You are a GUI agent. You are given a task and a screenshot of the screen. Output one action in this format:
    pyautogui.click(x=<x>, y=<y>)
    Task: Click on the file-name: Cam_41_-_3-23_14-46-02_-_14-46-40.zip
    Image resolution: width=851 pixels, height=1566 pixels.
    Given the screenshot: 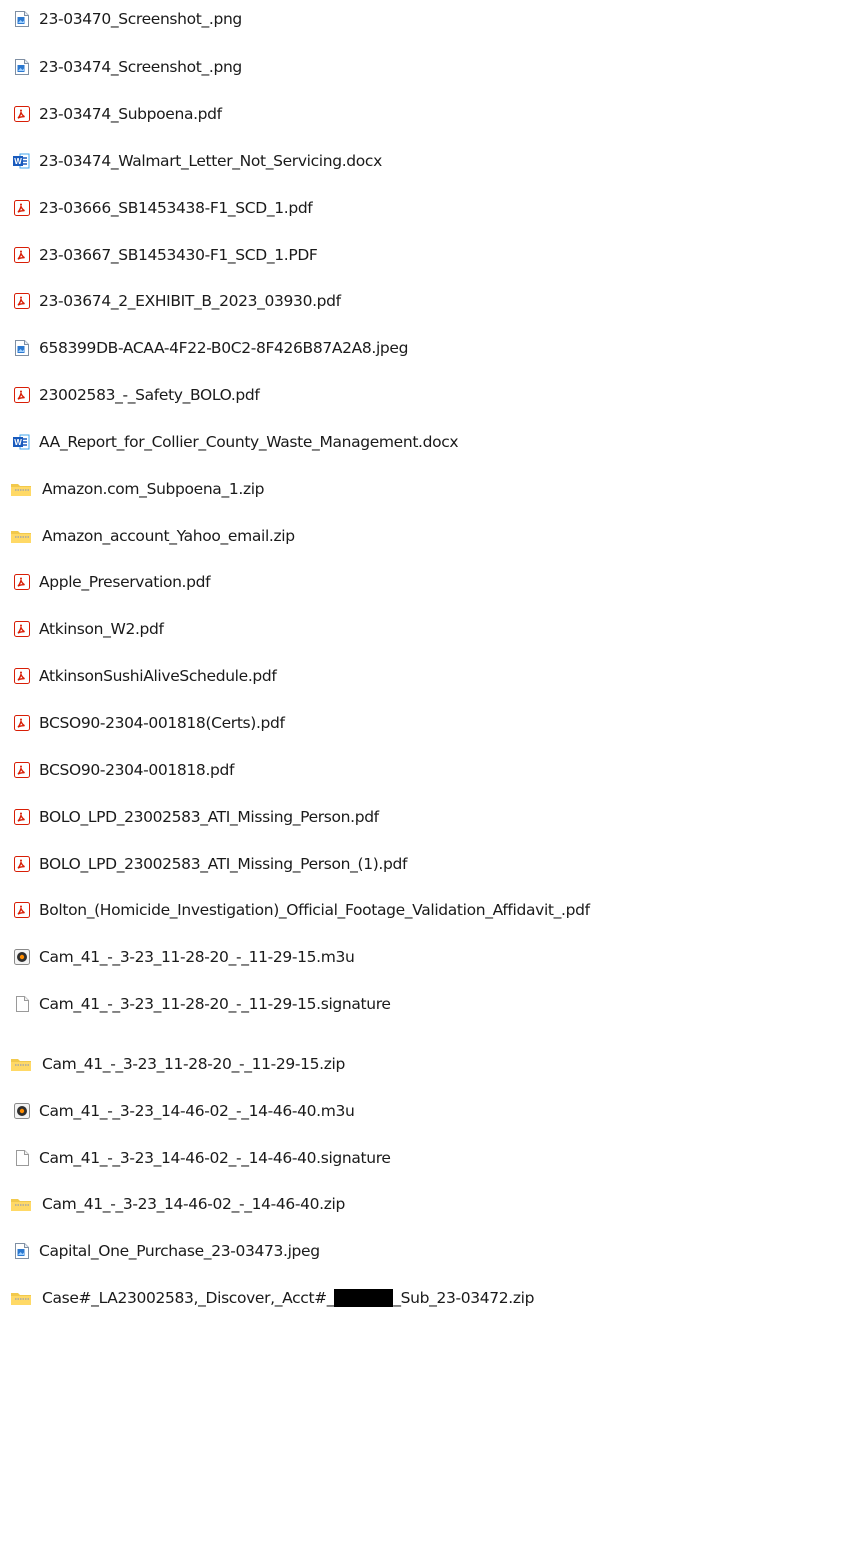 What is the action you would take?
    pyautogui.click(x=193, y=1204)
    